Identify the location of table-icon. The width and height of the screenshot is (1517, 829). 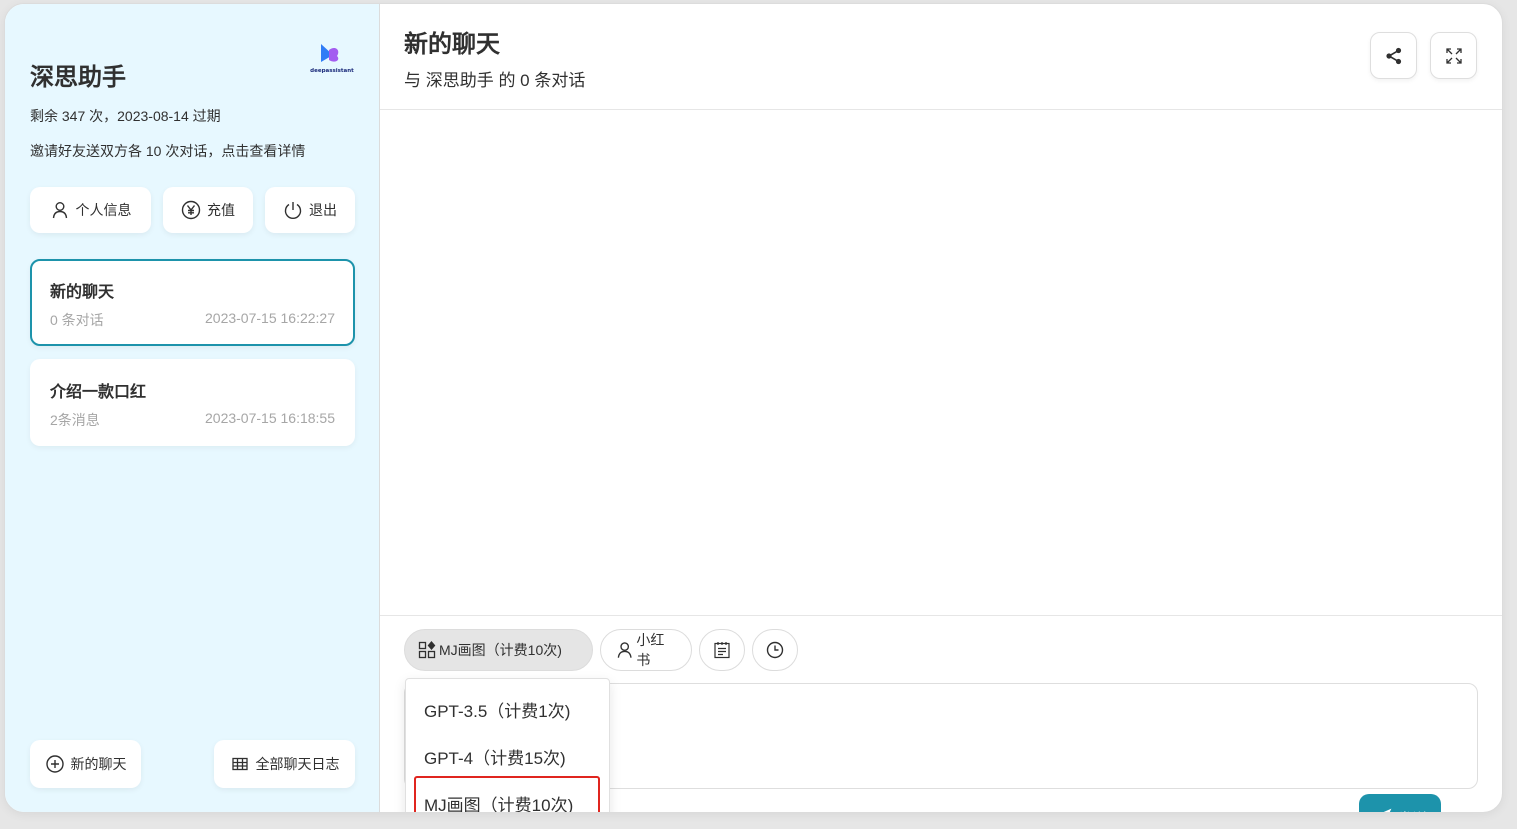
(239, 764).